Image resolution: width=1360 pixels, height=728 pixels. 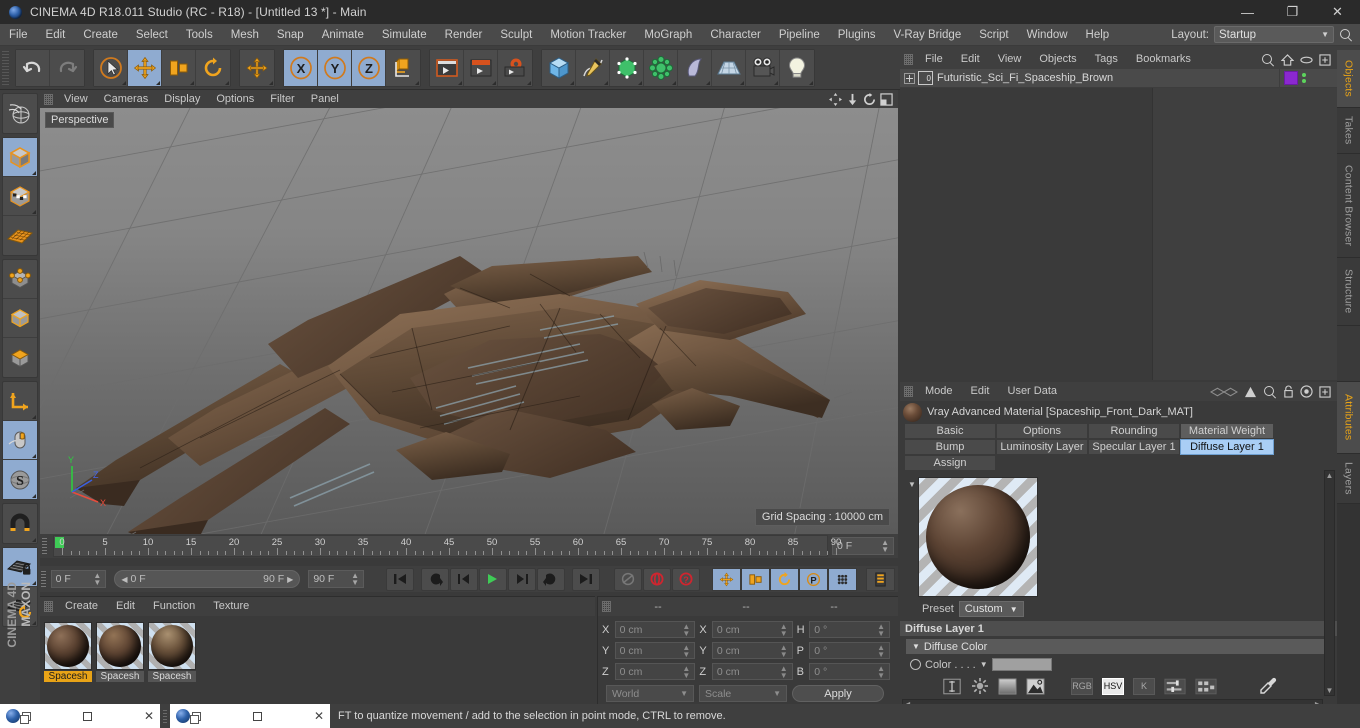 What do you see at coordinates (20, 479) in the screenshot?
I see `soft-selection-button: S` at bounding box center [20, 479].